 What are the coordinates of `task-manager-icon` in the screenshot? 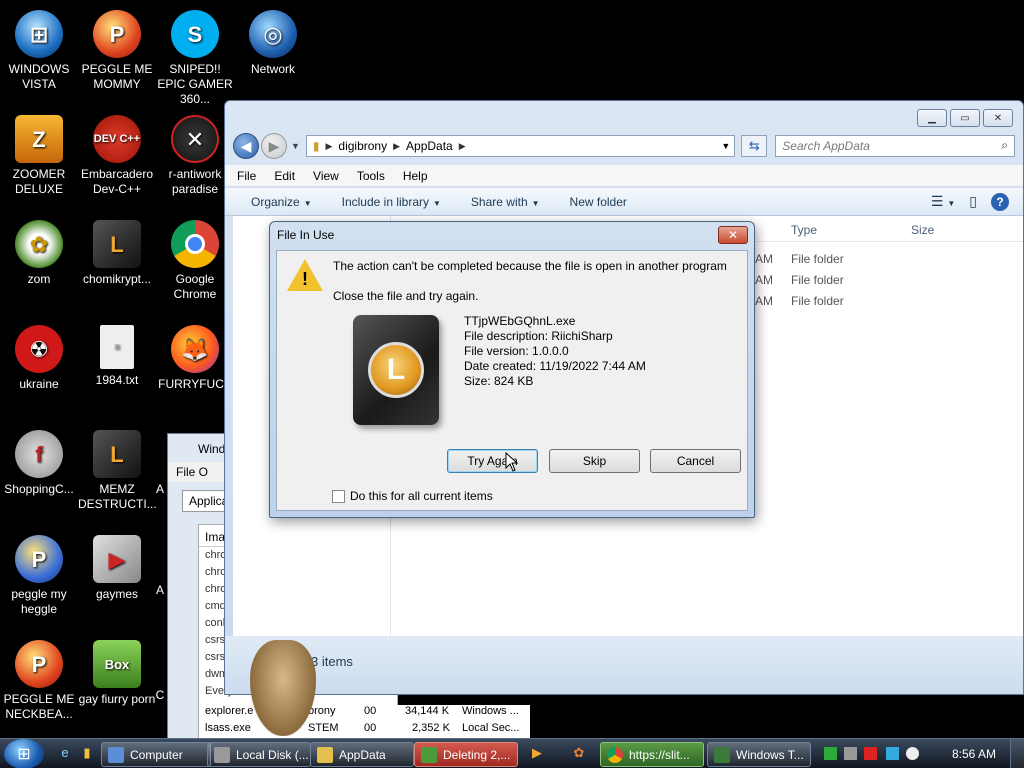 It's located at (722, 755).